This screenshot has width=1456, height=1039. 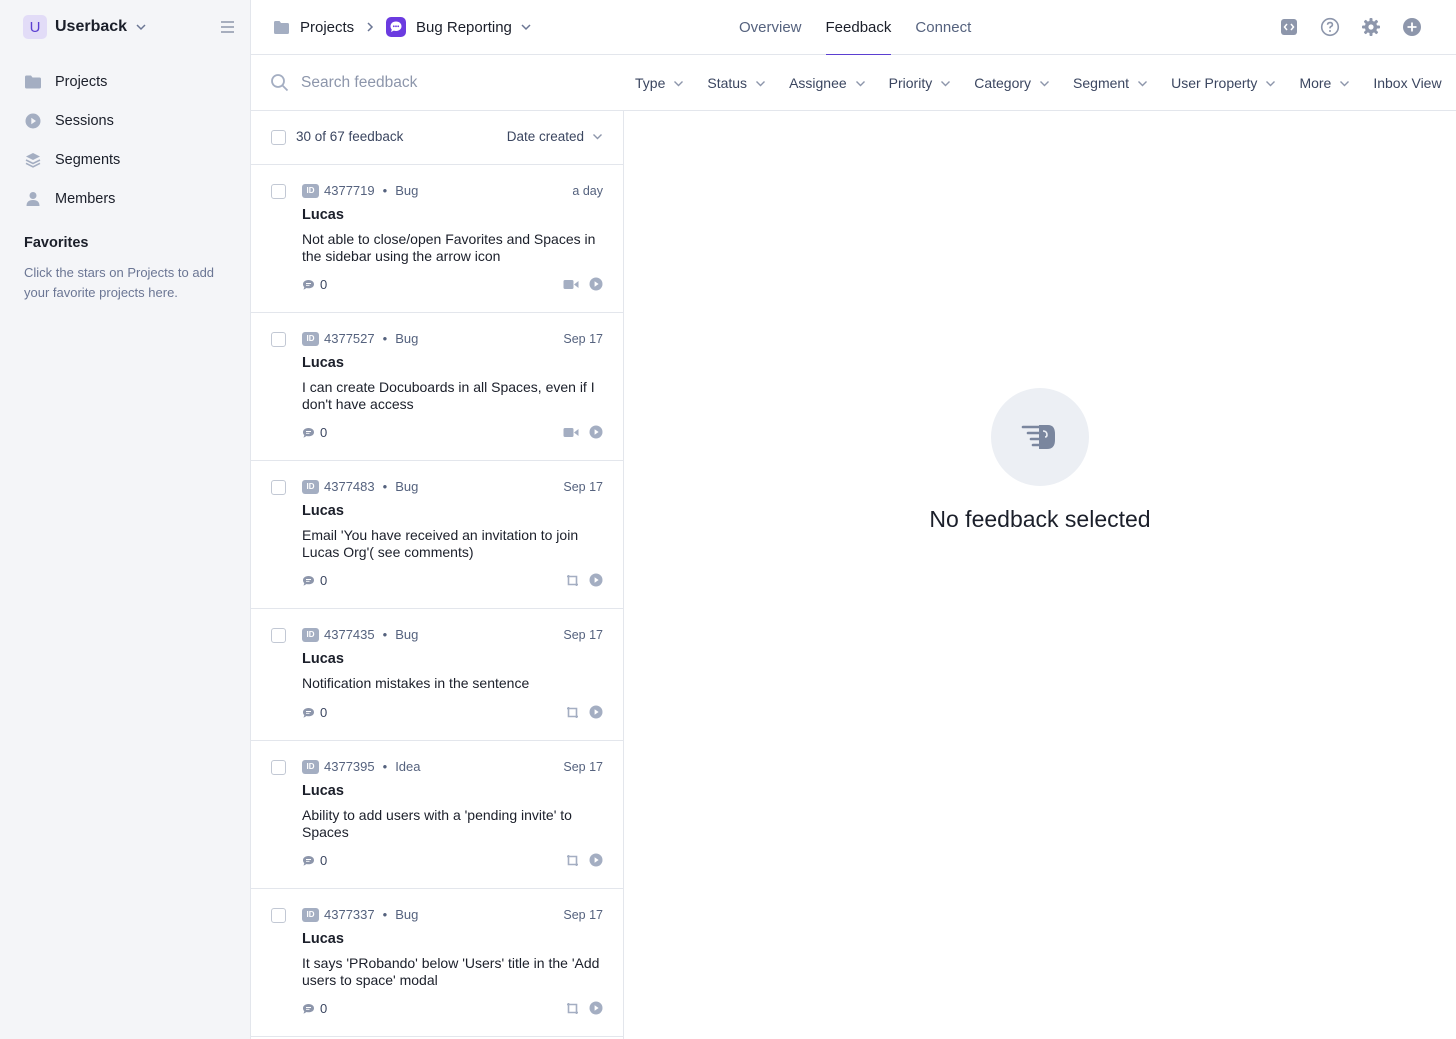 I want to click on sort-dropdown: Date created, so click(x=555, y=136).